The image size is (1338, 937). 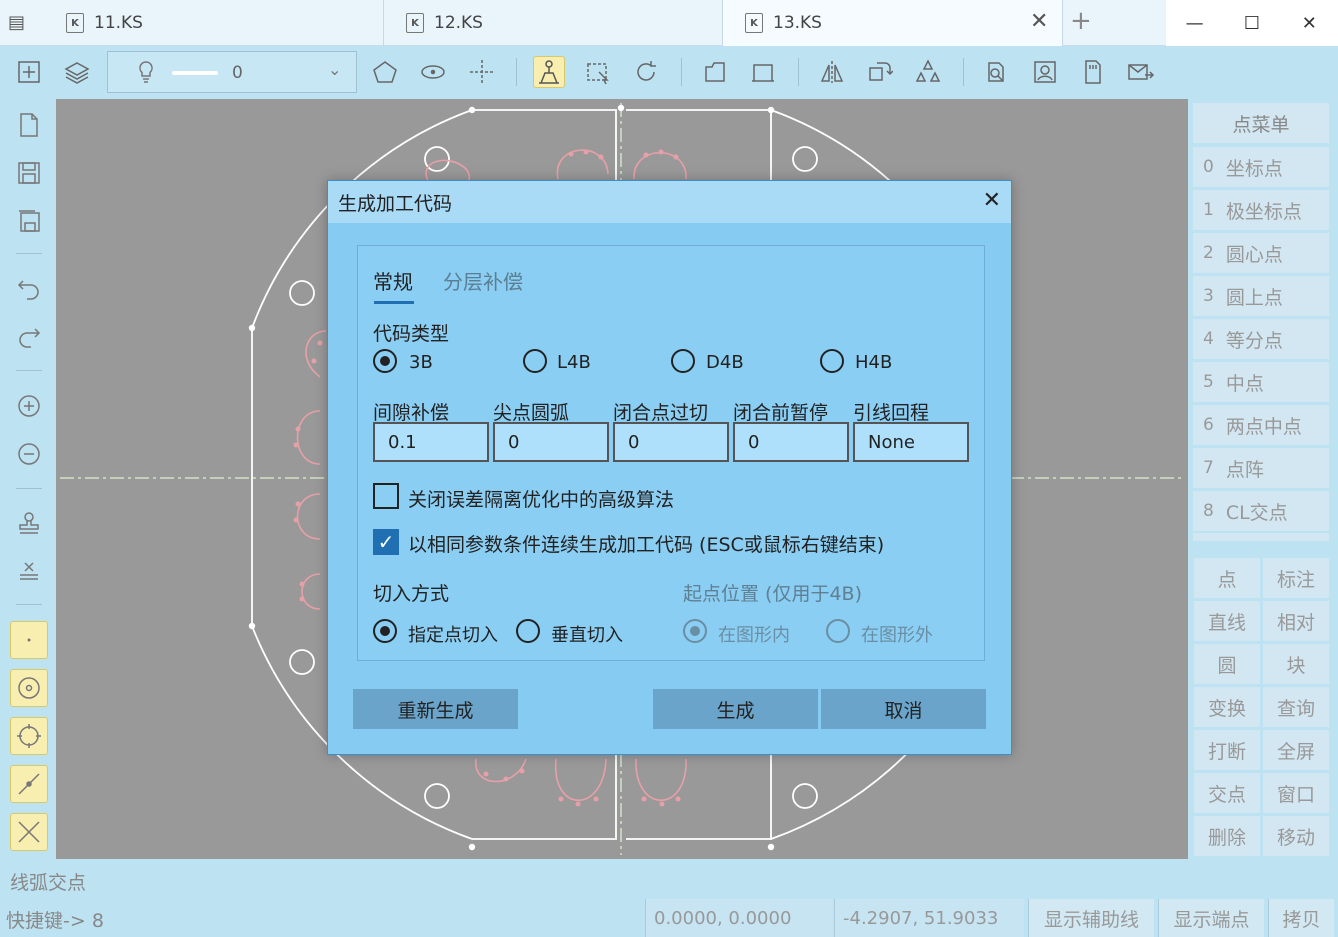 What do you see at coordinates (832, 72) in the screenshot?
I see `mirror-icon` at bounding box center [832, 72].